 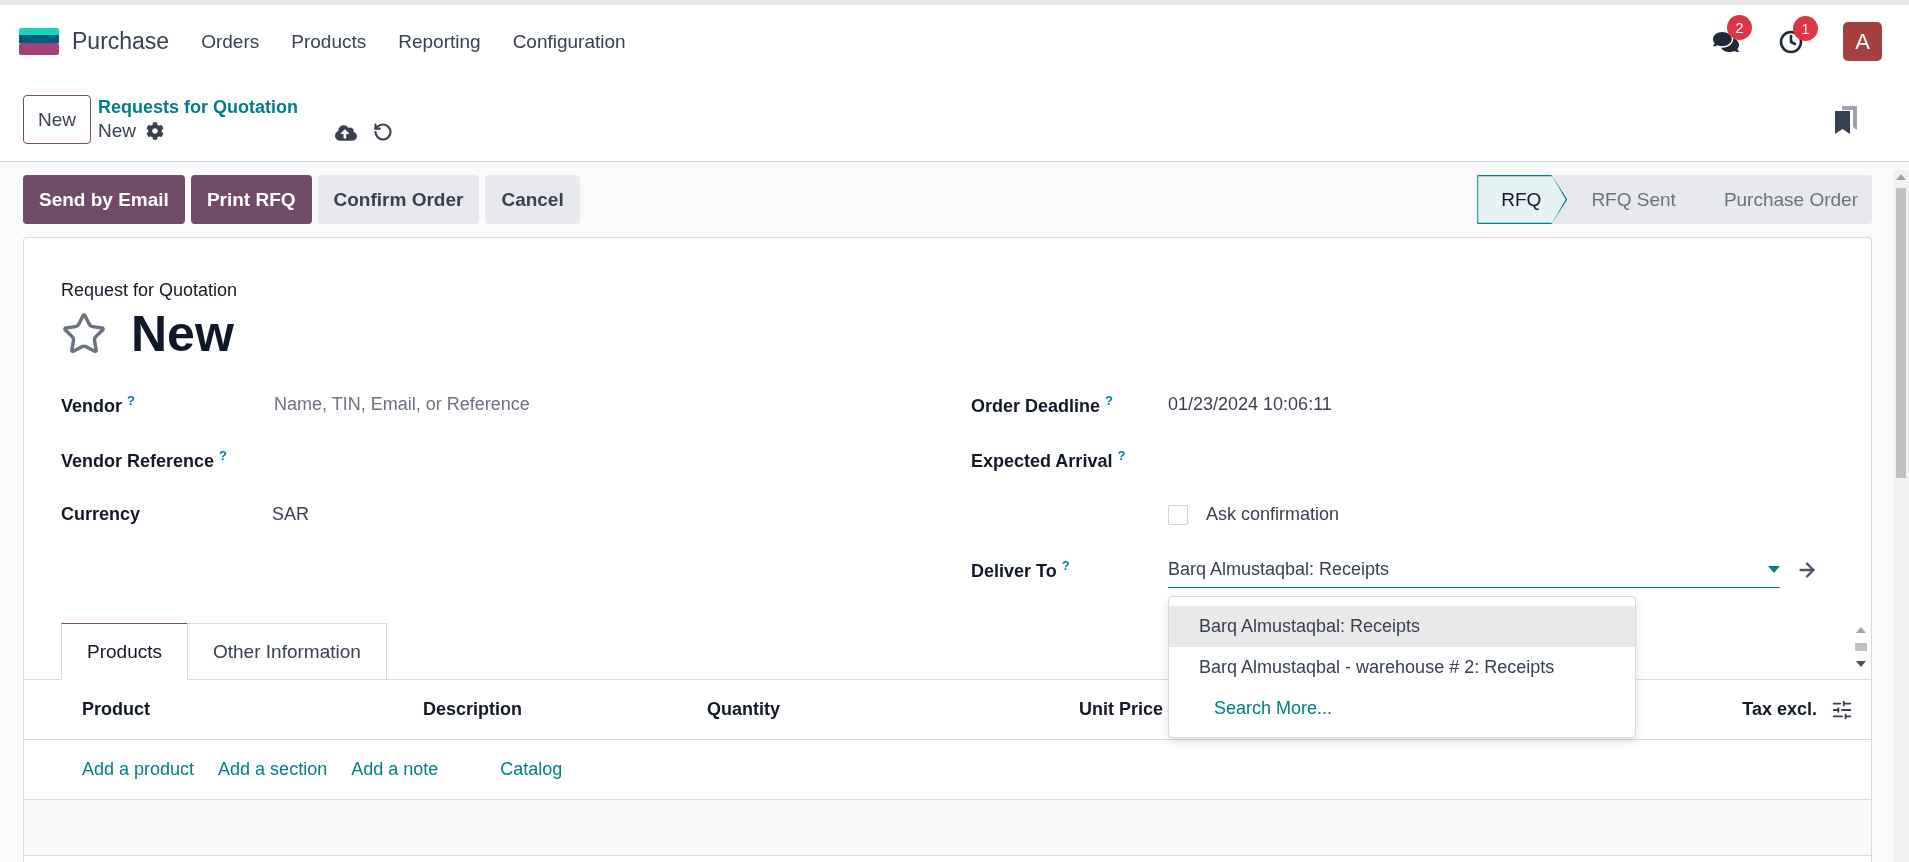 I want to click on app-logo-icon, so click(x=39, y=41).